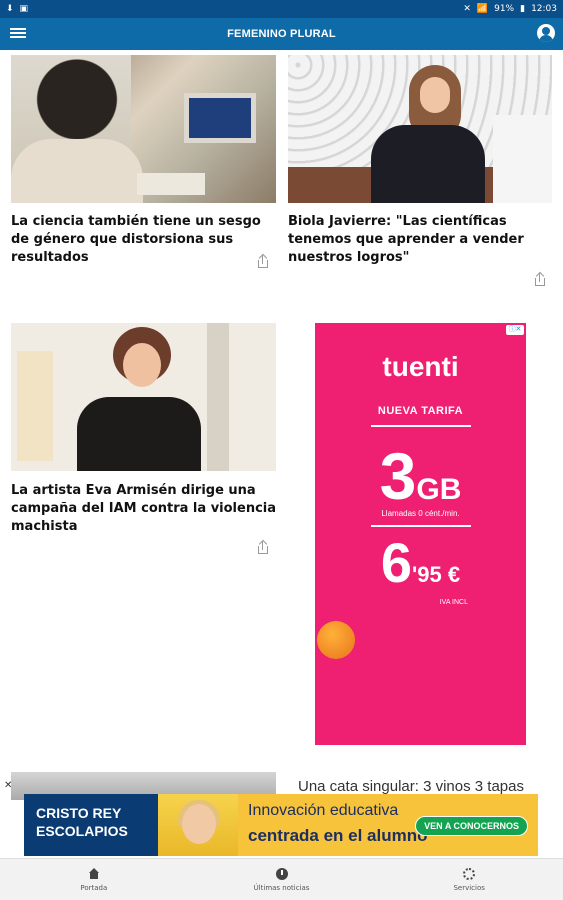 The image size is (563, 900). I want to click on ad-cta-button: VEN A CONOCERNOS, so click(471, 826).